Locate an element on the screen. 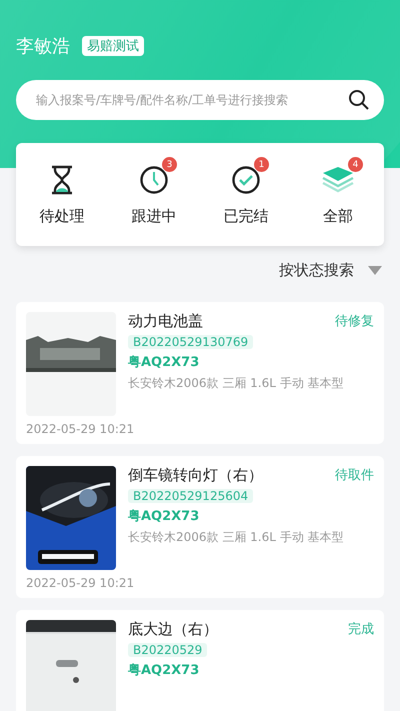 The height and width of the screenshot is (711, 400). search-icon is located at coordinates (359, 100).